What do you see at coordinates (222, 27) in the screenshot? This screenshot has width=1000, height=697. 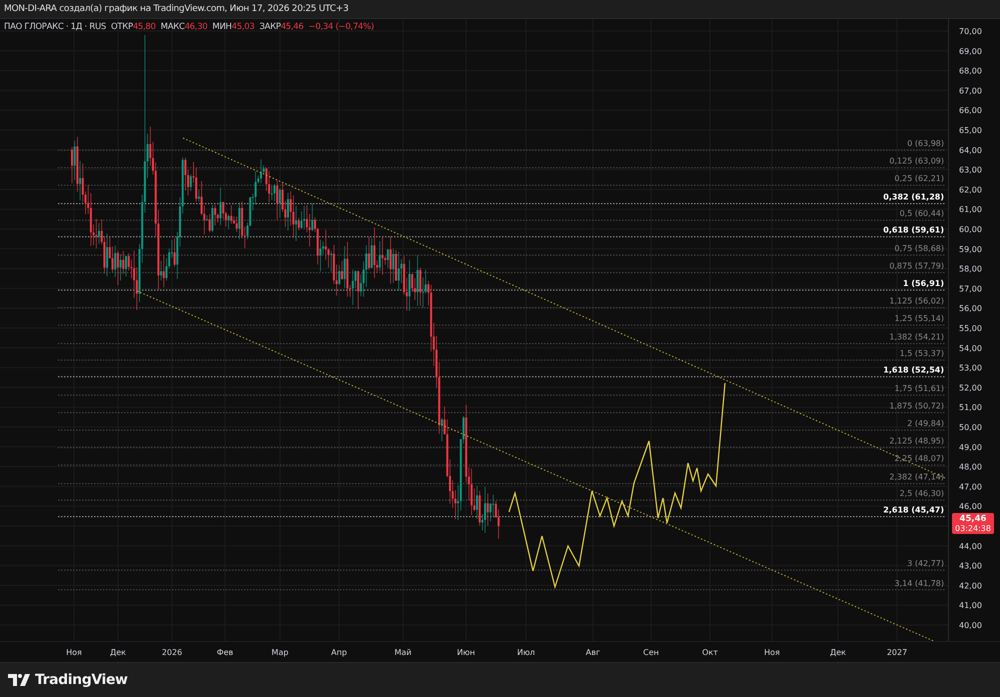 I see `ohlc-label: МИН` at bounding box center [222, 27].